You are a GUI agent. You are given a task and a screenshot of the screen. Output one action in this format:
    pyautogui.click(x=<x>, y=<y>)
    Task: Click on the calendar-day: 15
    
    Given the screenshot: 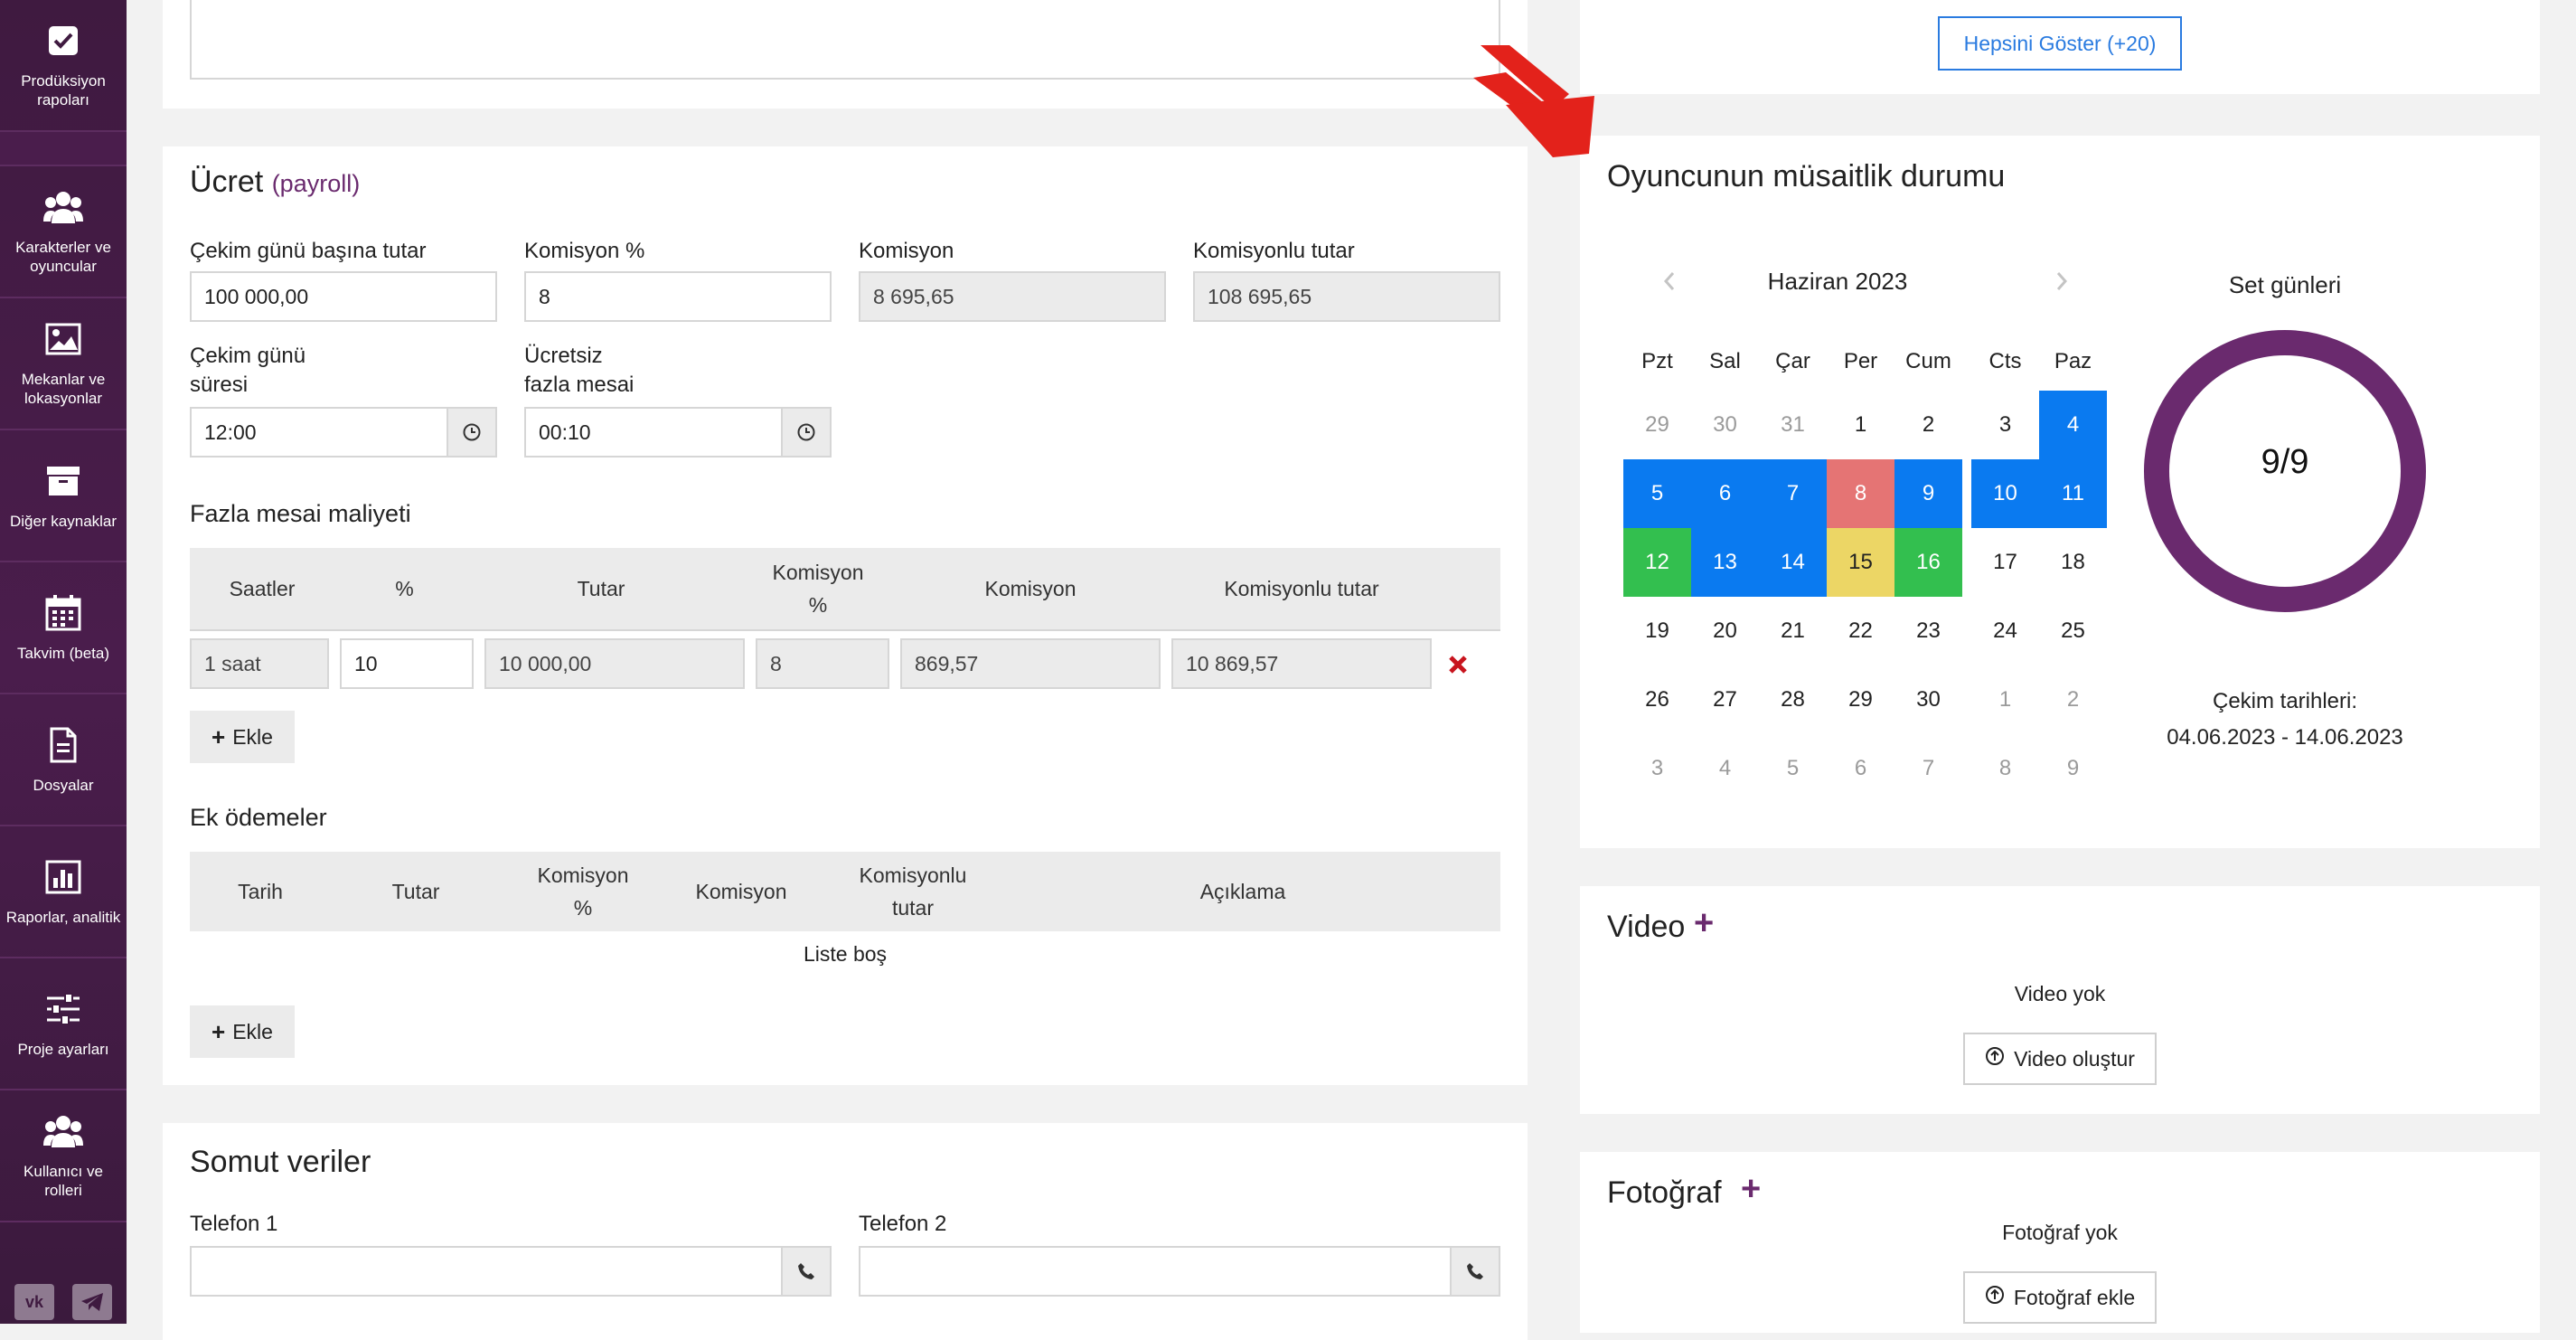 What is the action you would take?
    pyautogui.click(x=1860, y=562)
    